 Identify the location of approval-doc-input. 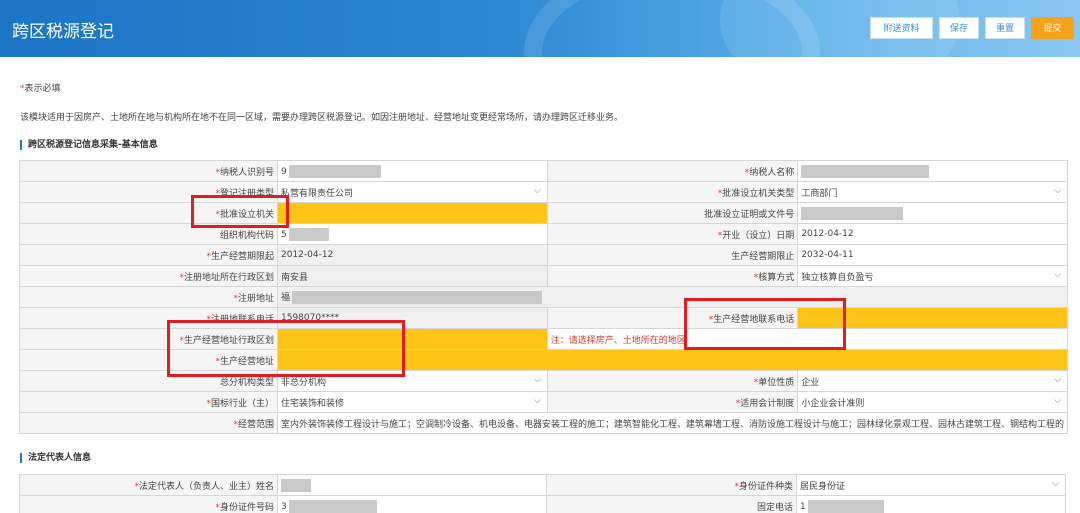
(933, 213).